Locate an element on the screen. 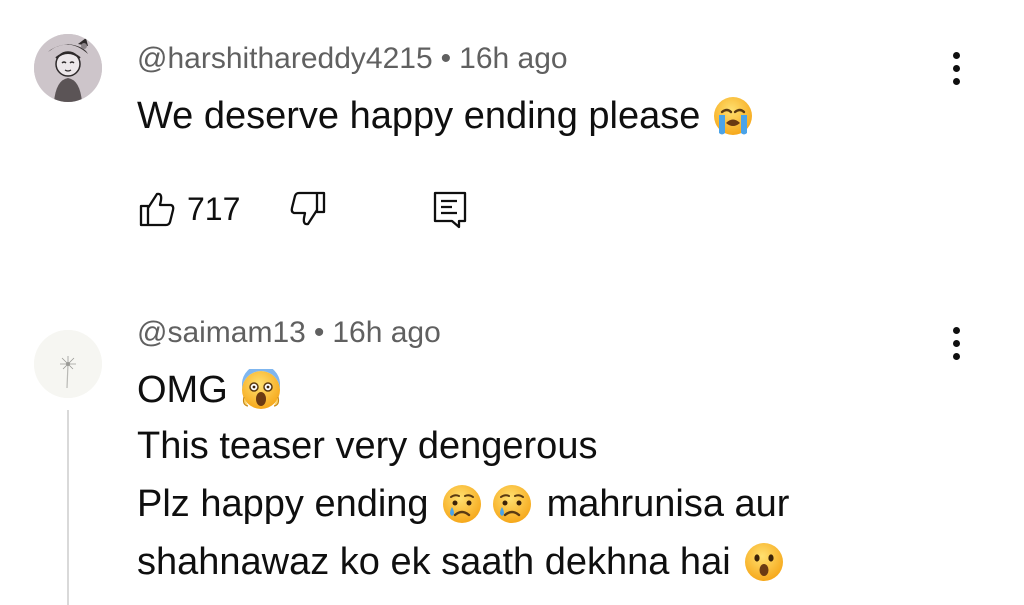  comment-meta: @saimam13 • 16h ago is located at coordinates (289, 333).